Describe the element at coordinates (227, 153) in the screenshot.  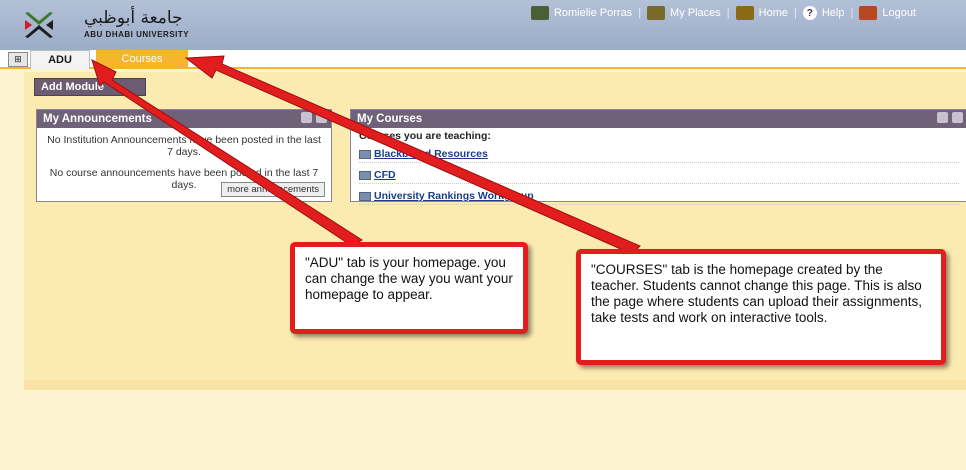
I see `arrow-to-adu-tab` at that location.